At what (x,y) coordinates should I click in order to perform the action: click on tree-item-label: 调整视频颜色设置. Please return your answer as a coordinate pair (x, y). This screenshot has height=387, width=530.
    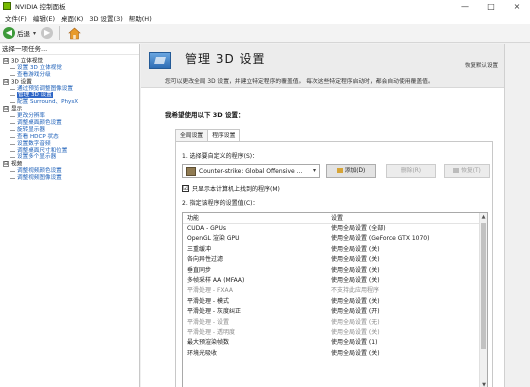
    Looking at the image, I should click on (39, 171).